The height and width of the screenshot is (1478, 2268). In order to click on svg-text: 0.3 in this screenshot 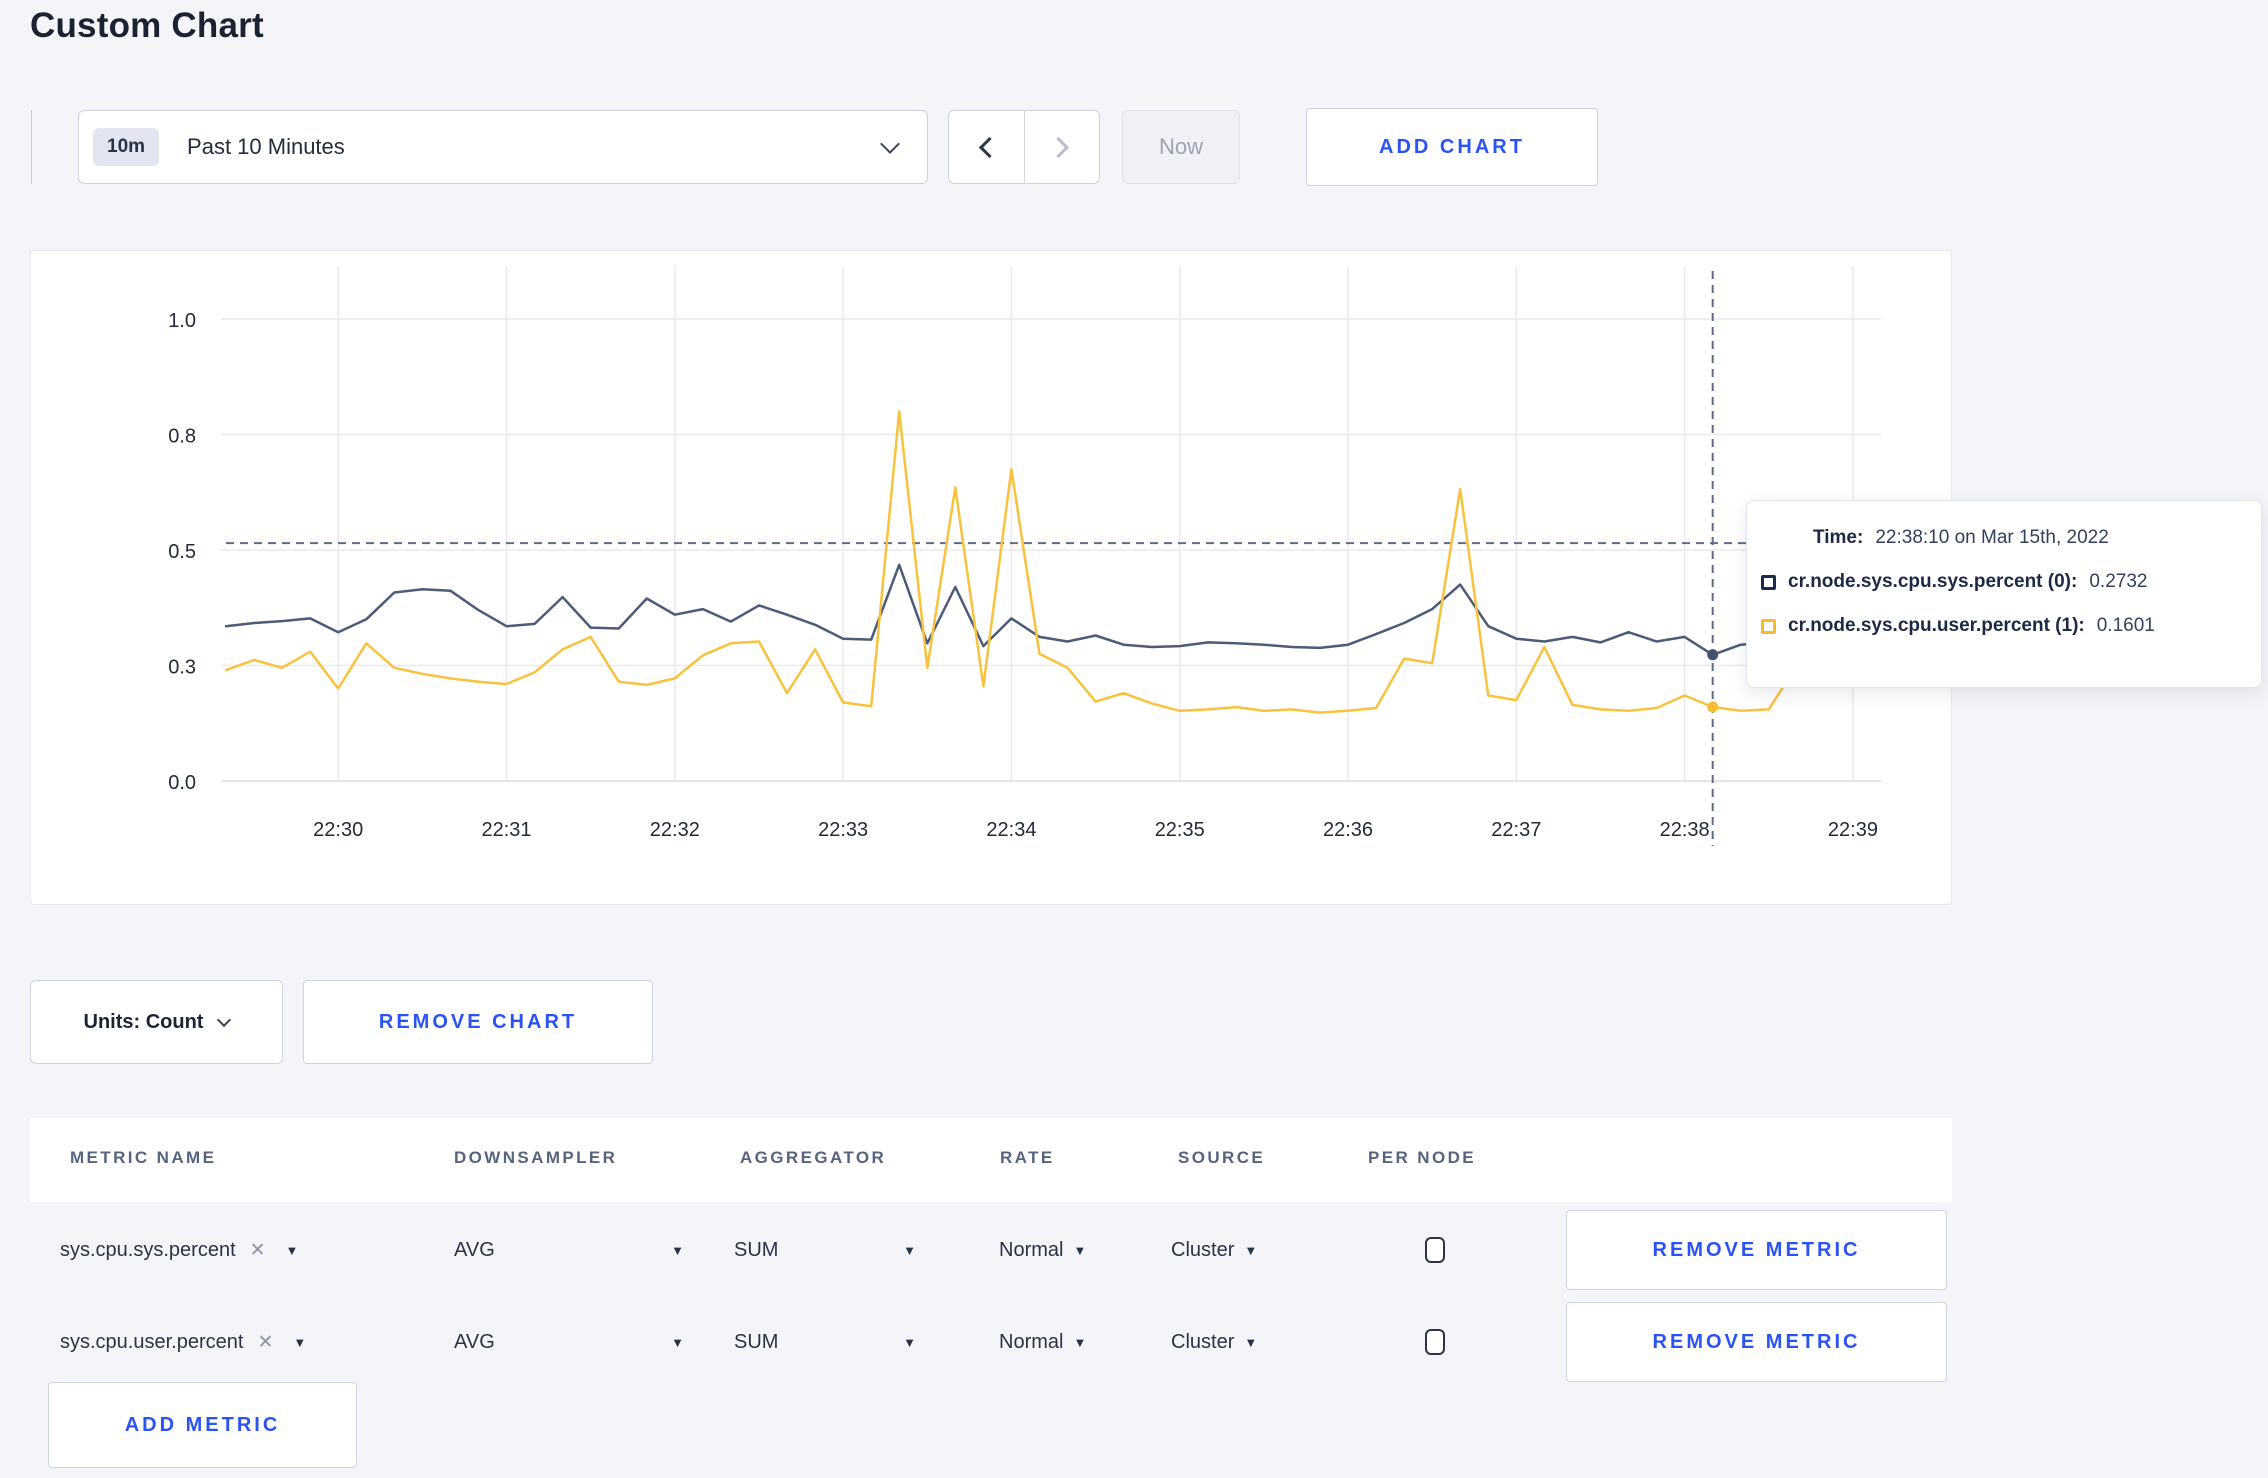, I will do `click(182, 668)`.